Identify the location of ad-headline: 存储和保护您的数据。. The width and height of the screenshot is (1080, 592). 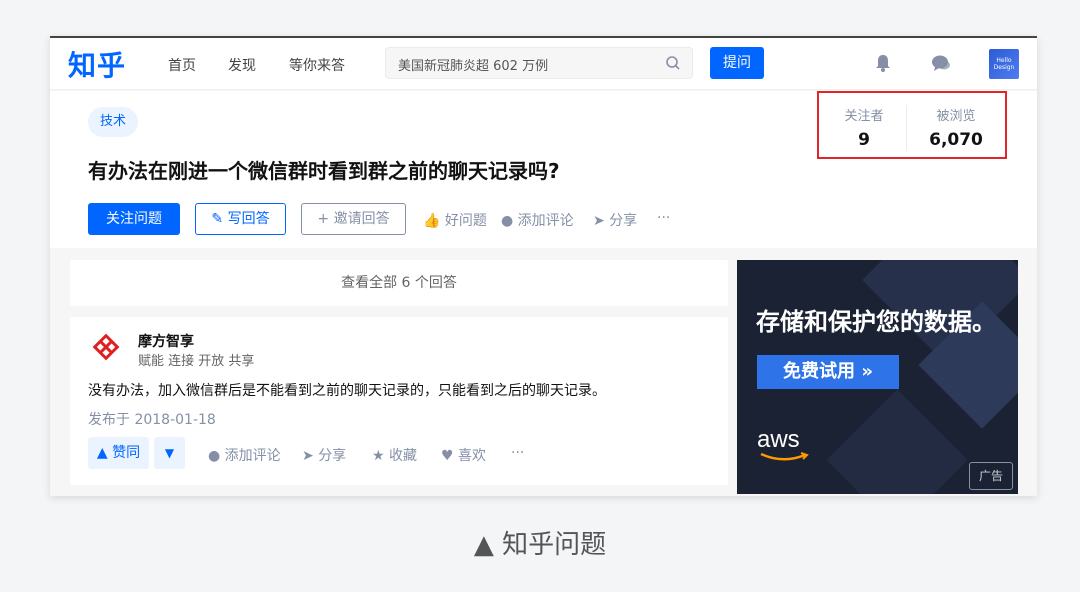
(876, 322).